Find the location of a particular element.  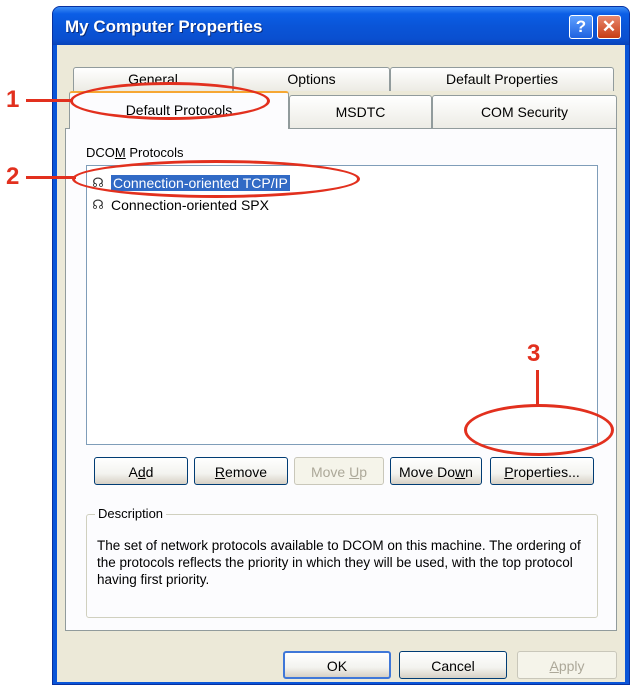

help-button: ? is located at coordinates (581, 27).